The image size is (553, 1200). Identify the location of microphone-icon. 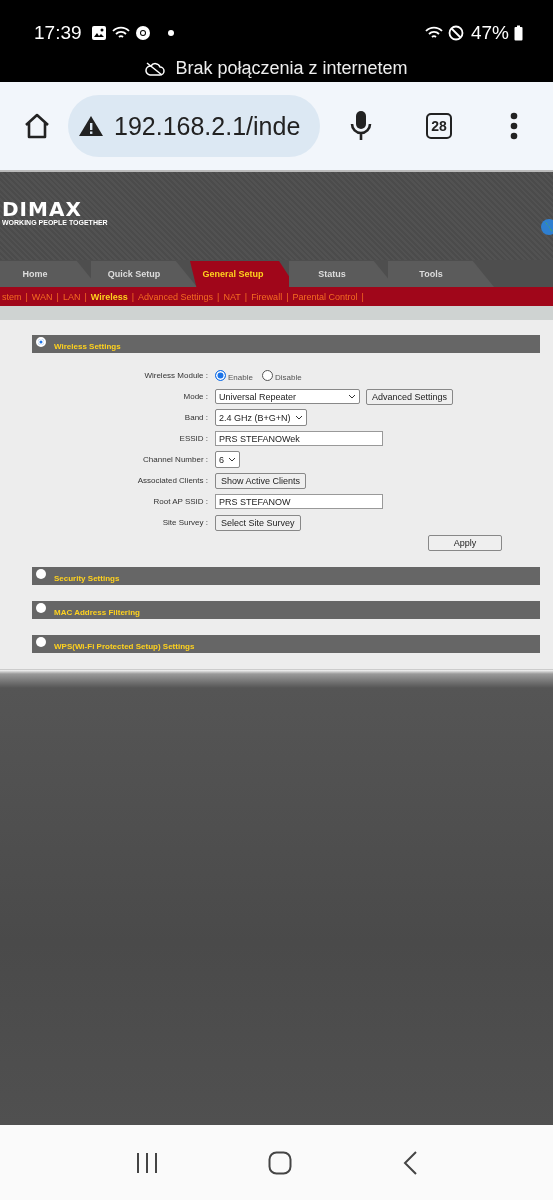
(361, 126).